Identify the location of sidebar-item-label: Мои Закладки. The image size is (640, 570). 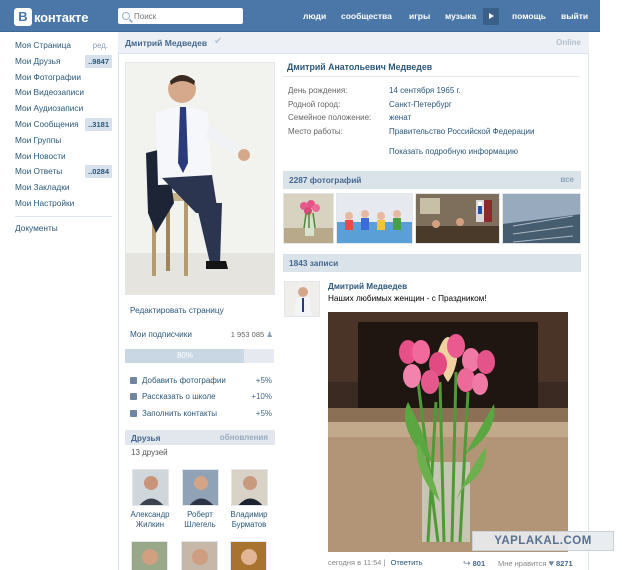
(42, 187).